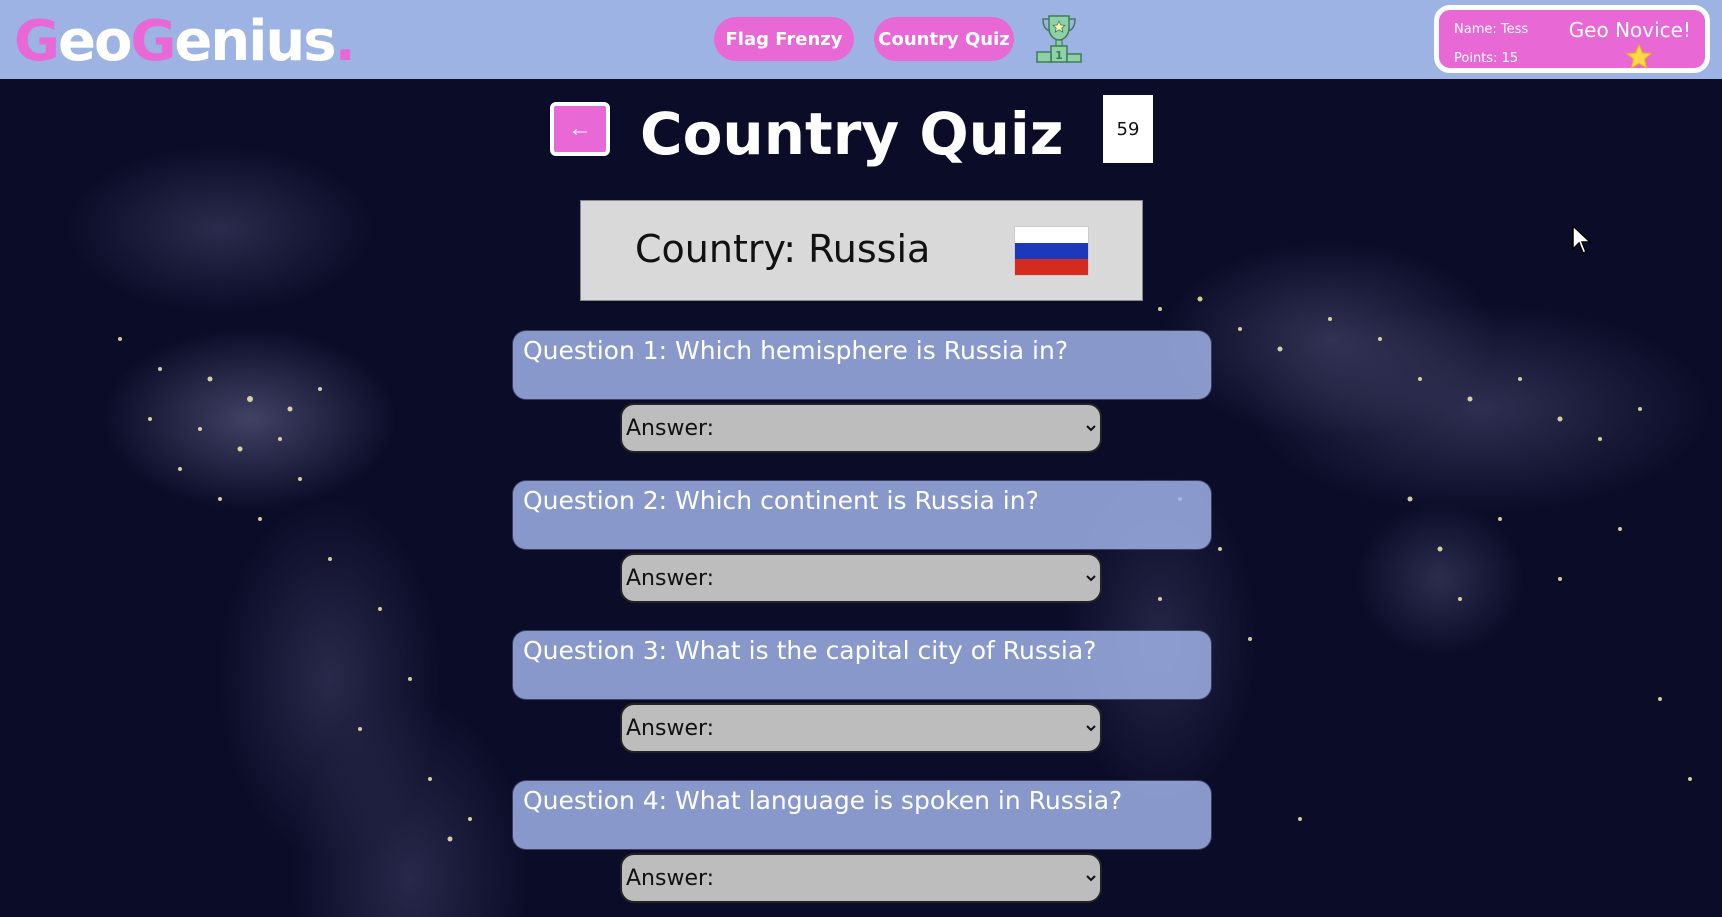 The width and height of the screenshot is (1722, 917). I want to click on nav-flag-frenzy-button: Flag Frenzy, so click(784, 39).